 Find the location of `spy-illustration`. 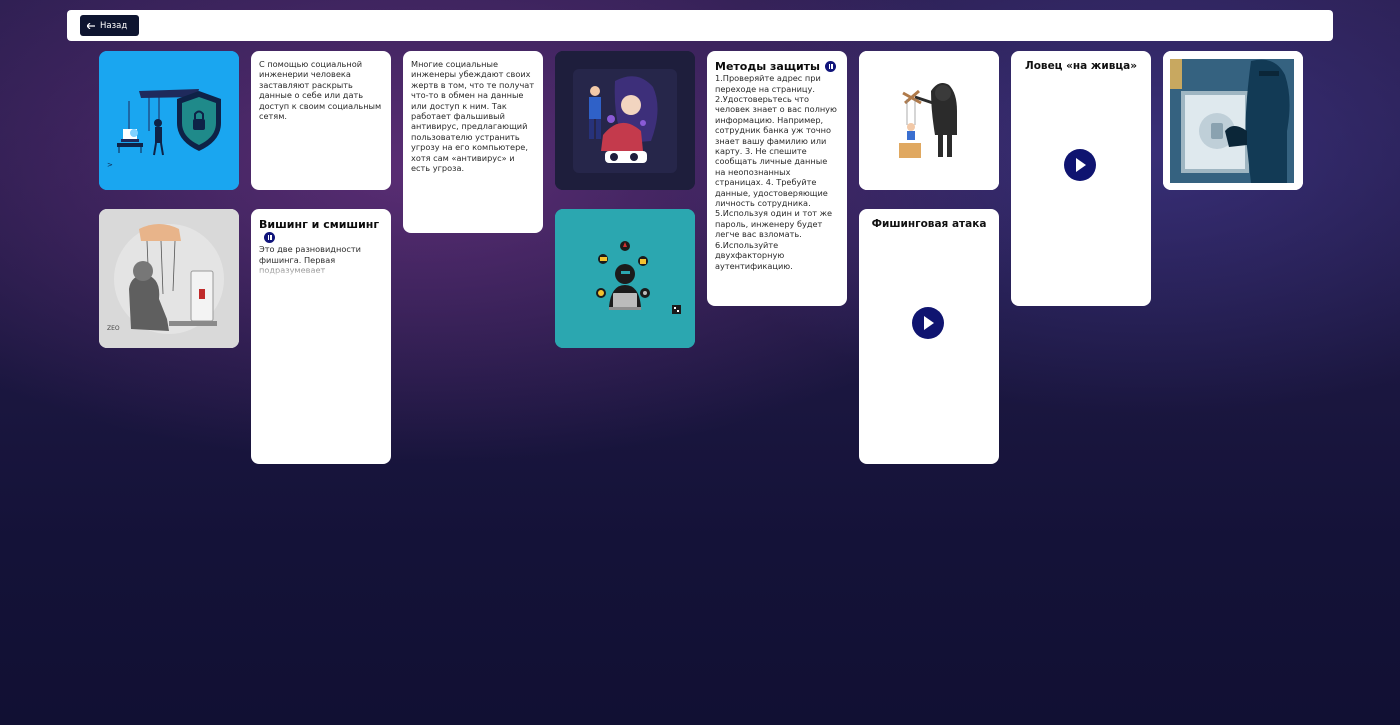

spy-illustration is located at coordinates (1233, 120).